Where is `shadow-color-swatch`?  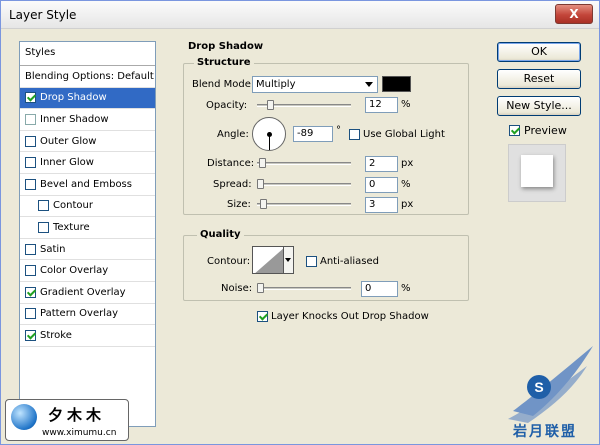 shadow-color-swatch is located at coordinates (396, 84).